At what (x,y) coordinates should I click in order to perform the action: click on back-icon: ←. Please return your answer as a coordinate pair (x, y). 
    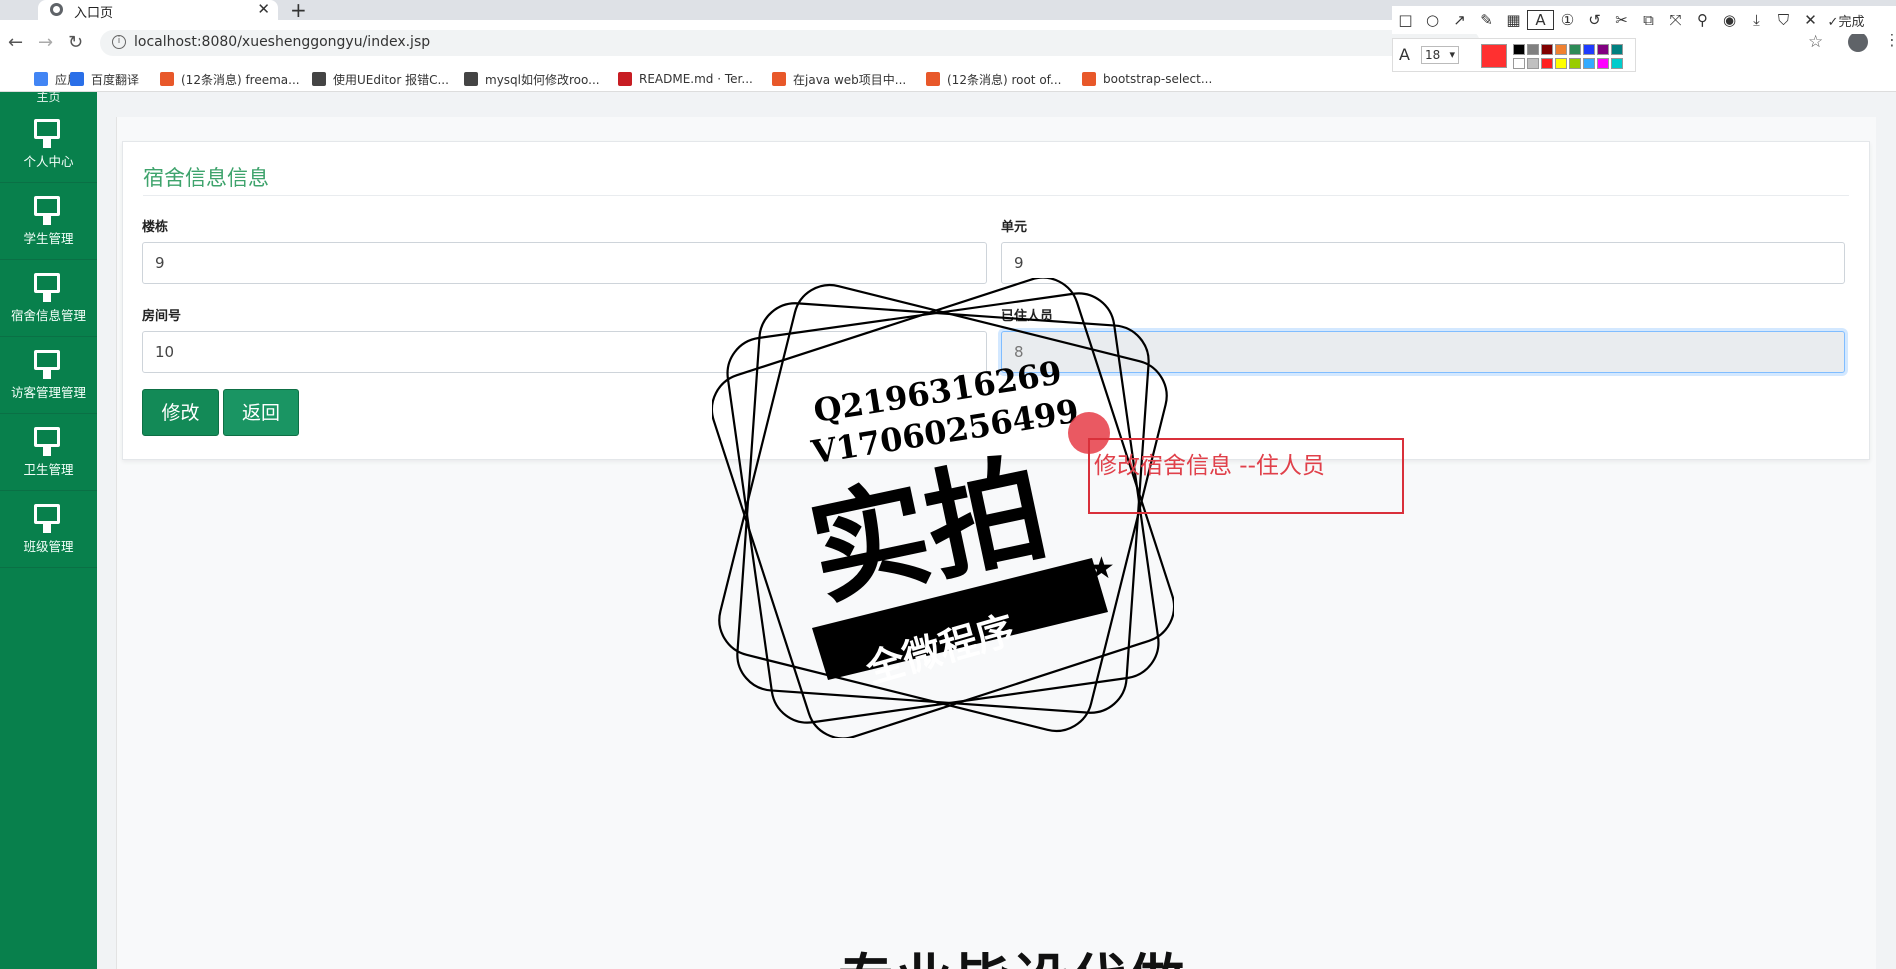
    Looking at the image, I should click on (15, 42).